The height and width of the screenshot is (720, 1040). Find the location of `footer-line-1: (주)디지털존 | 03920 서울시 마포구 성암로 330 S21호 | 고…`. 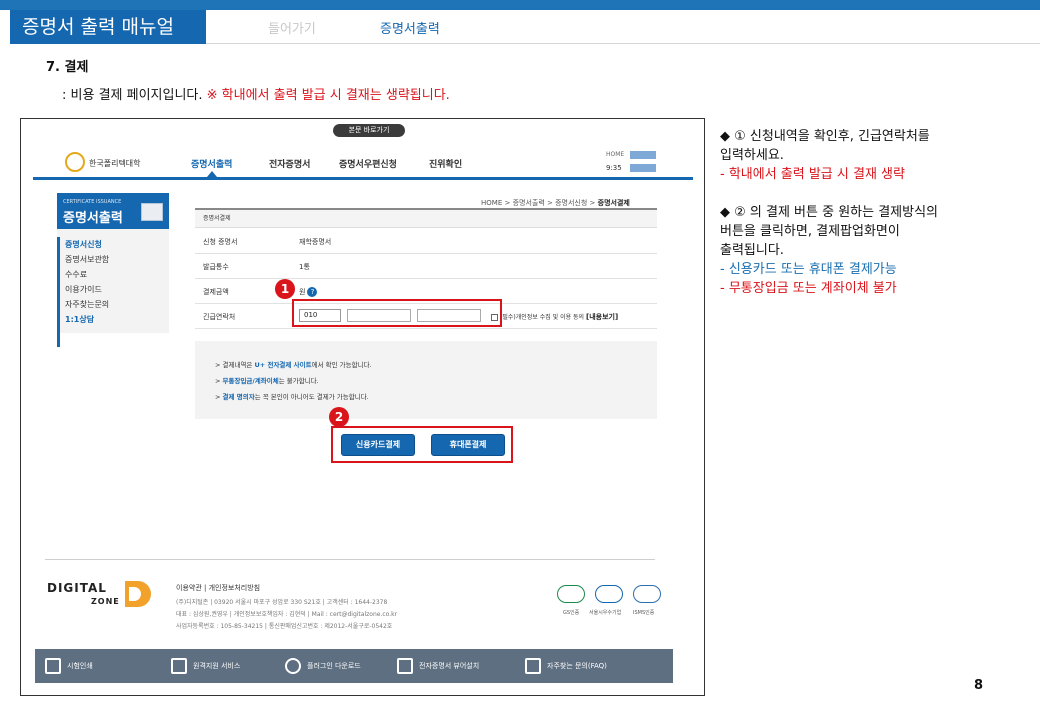

footer-line-1: (주)디지털존 | 03920 서울시 마포구 성암로 330 S21호 | 고… is located at coordinates (282, 602).